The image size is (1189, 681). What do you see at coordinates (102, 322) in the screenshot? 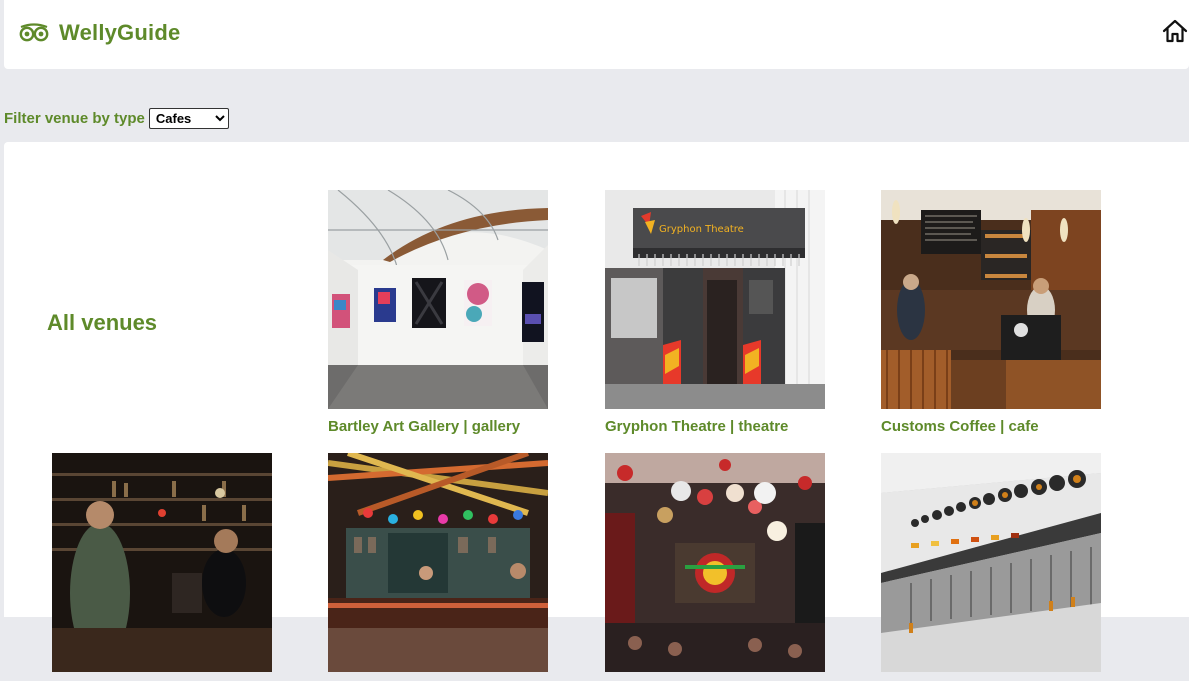
I see `page-title: All venues` at bounding box center [102, 322].